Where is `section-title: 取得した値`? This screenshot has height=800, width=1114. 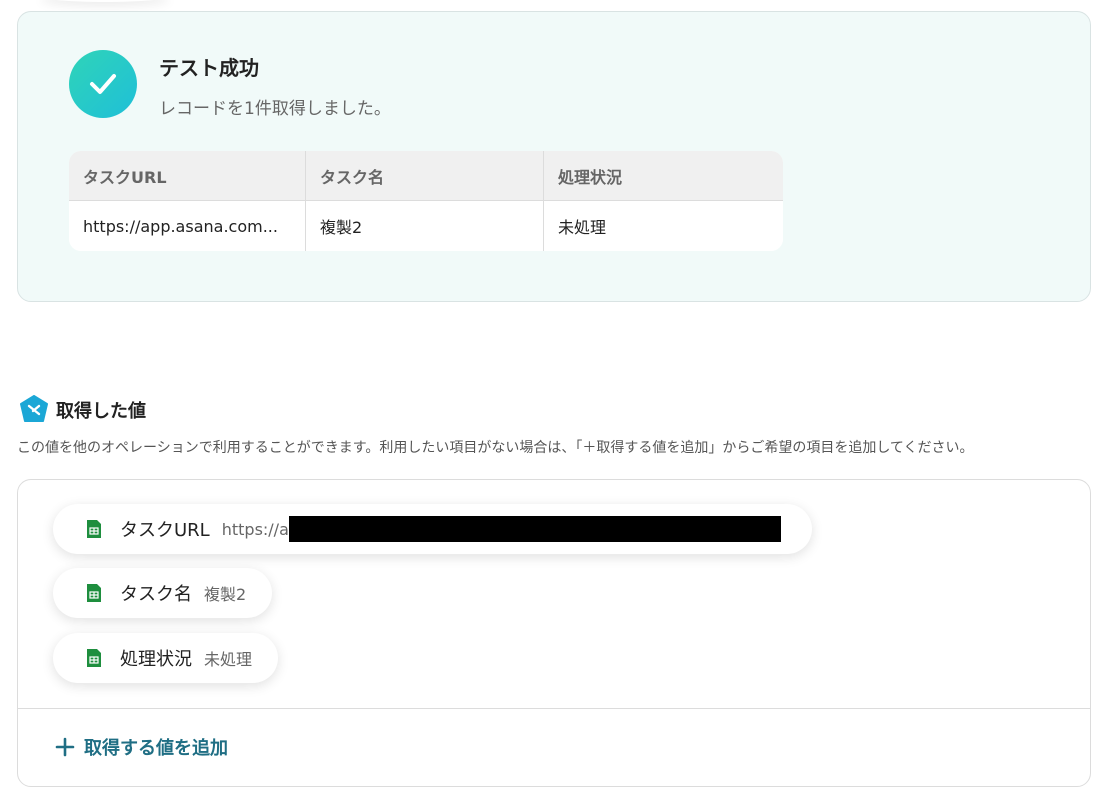
section-title: 取得した値 is located at coordinates (101, 411).